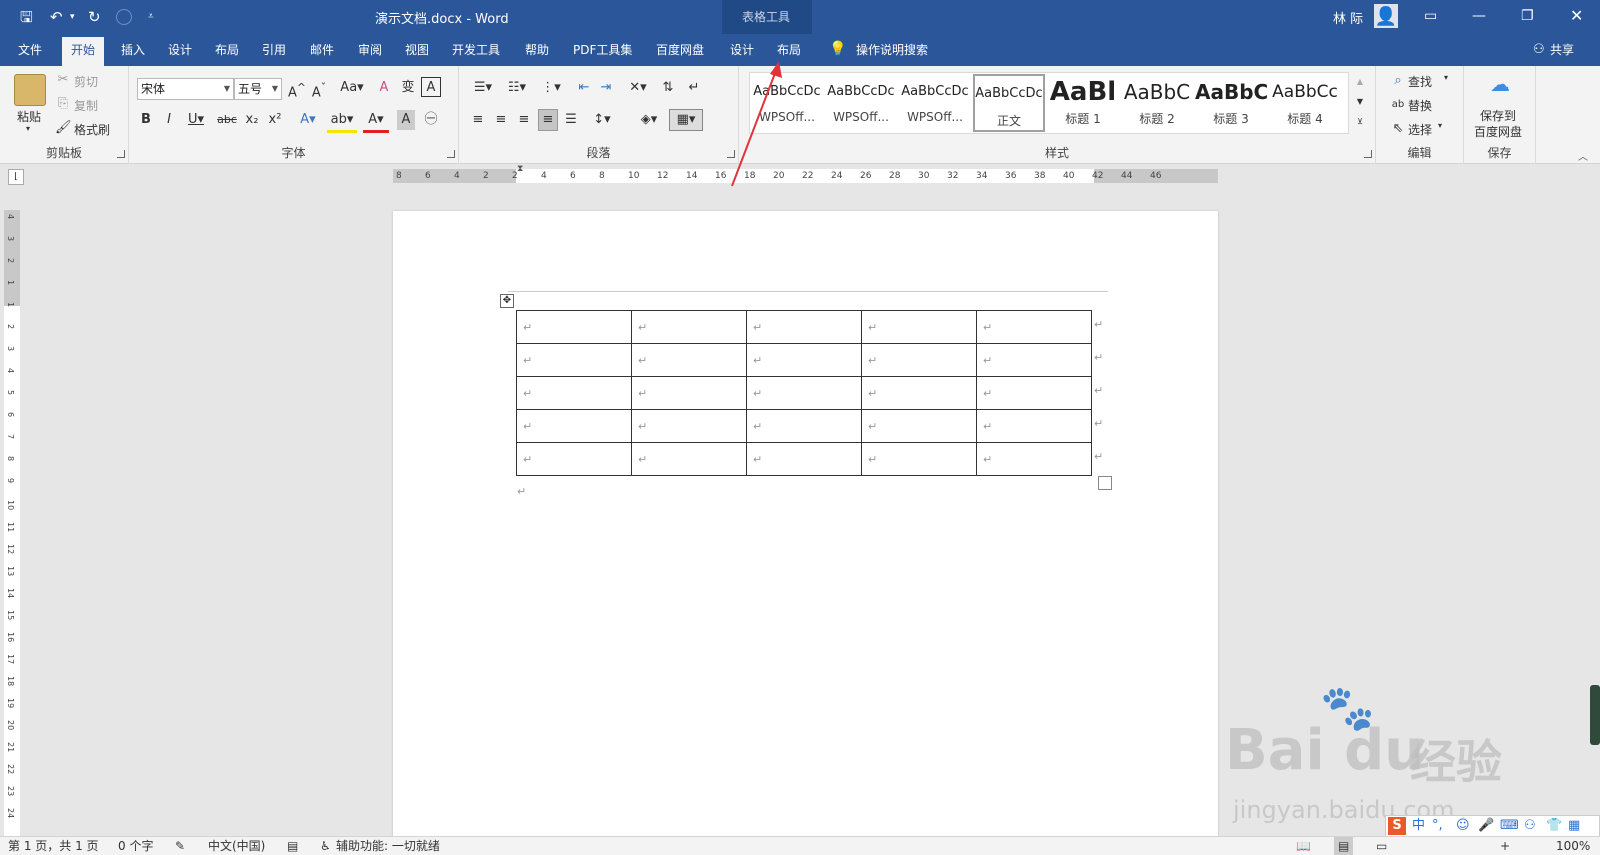 The width and height of the screenshot is (1600, 855). Describe the element at coordinates (431, 87) in the screenshot. I see `char-border-icon: A` at that location.